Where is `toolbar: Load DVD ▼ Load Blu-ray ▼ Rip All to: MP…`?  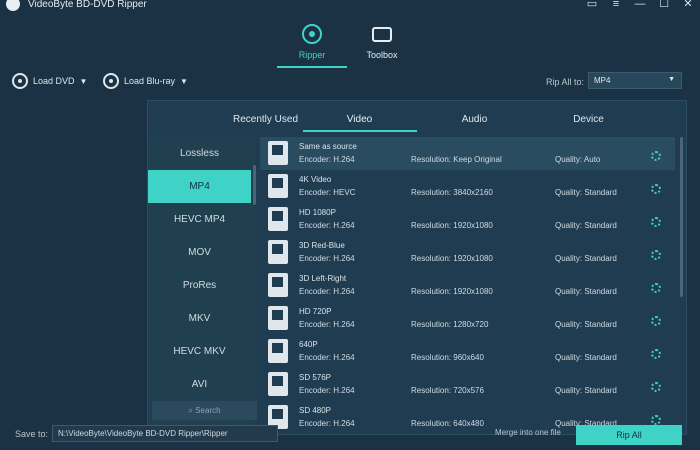
toolbar: Load DVD ▼ Load Blu-ray ▼ Rip All to: MP… is located at coordinates (350, 81).